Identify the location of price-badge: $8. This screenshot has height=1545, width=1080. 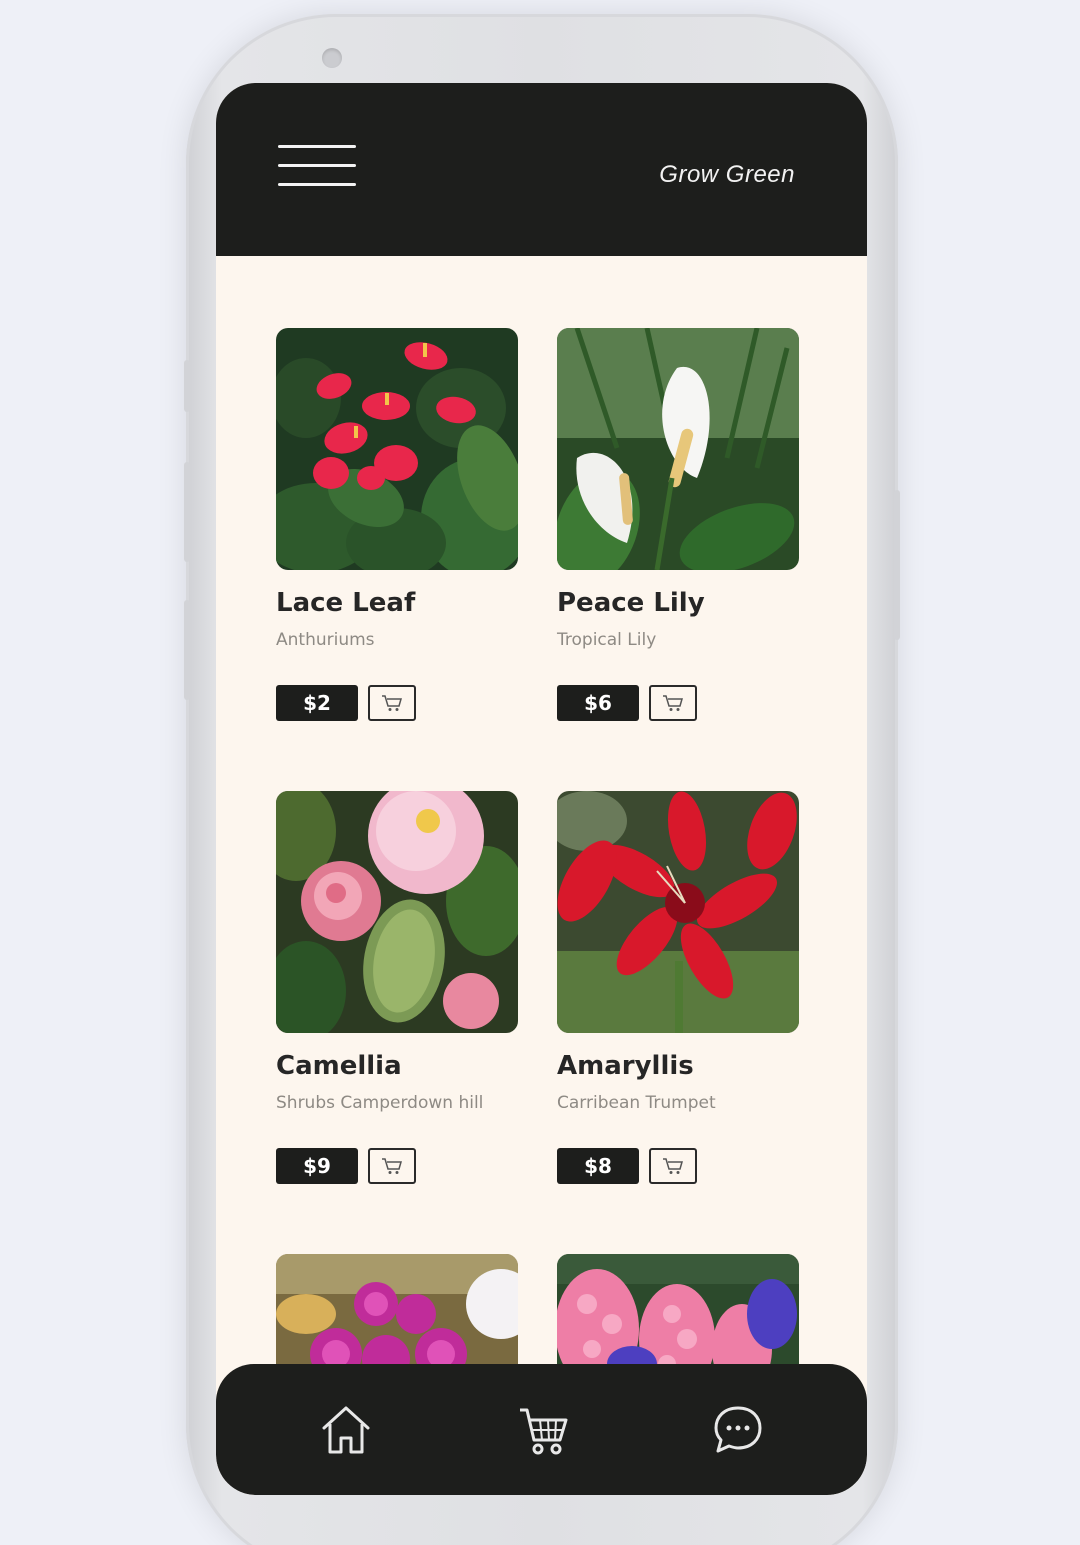
(598, 1166).